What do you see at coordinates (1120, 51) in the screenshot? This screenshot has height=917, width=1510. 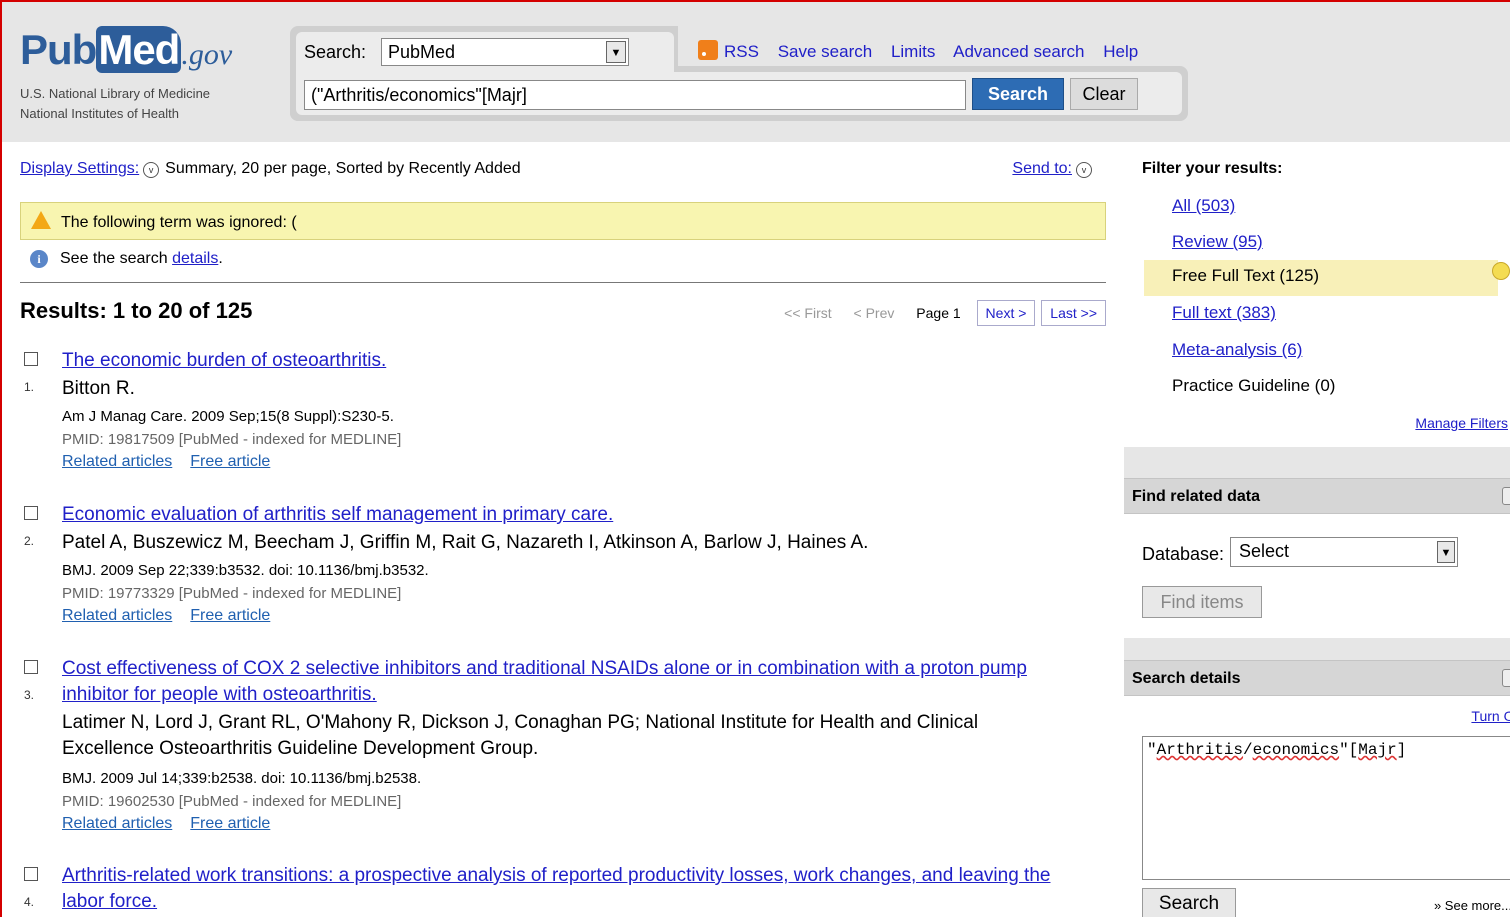 I see `help-link: Help` at bounding box center [1120, 51].